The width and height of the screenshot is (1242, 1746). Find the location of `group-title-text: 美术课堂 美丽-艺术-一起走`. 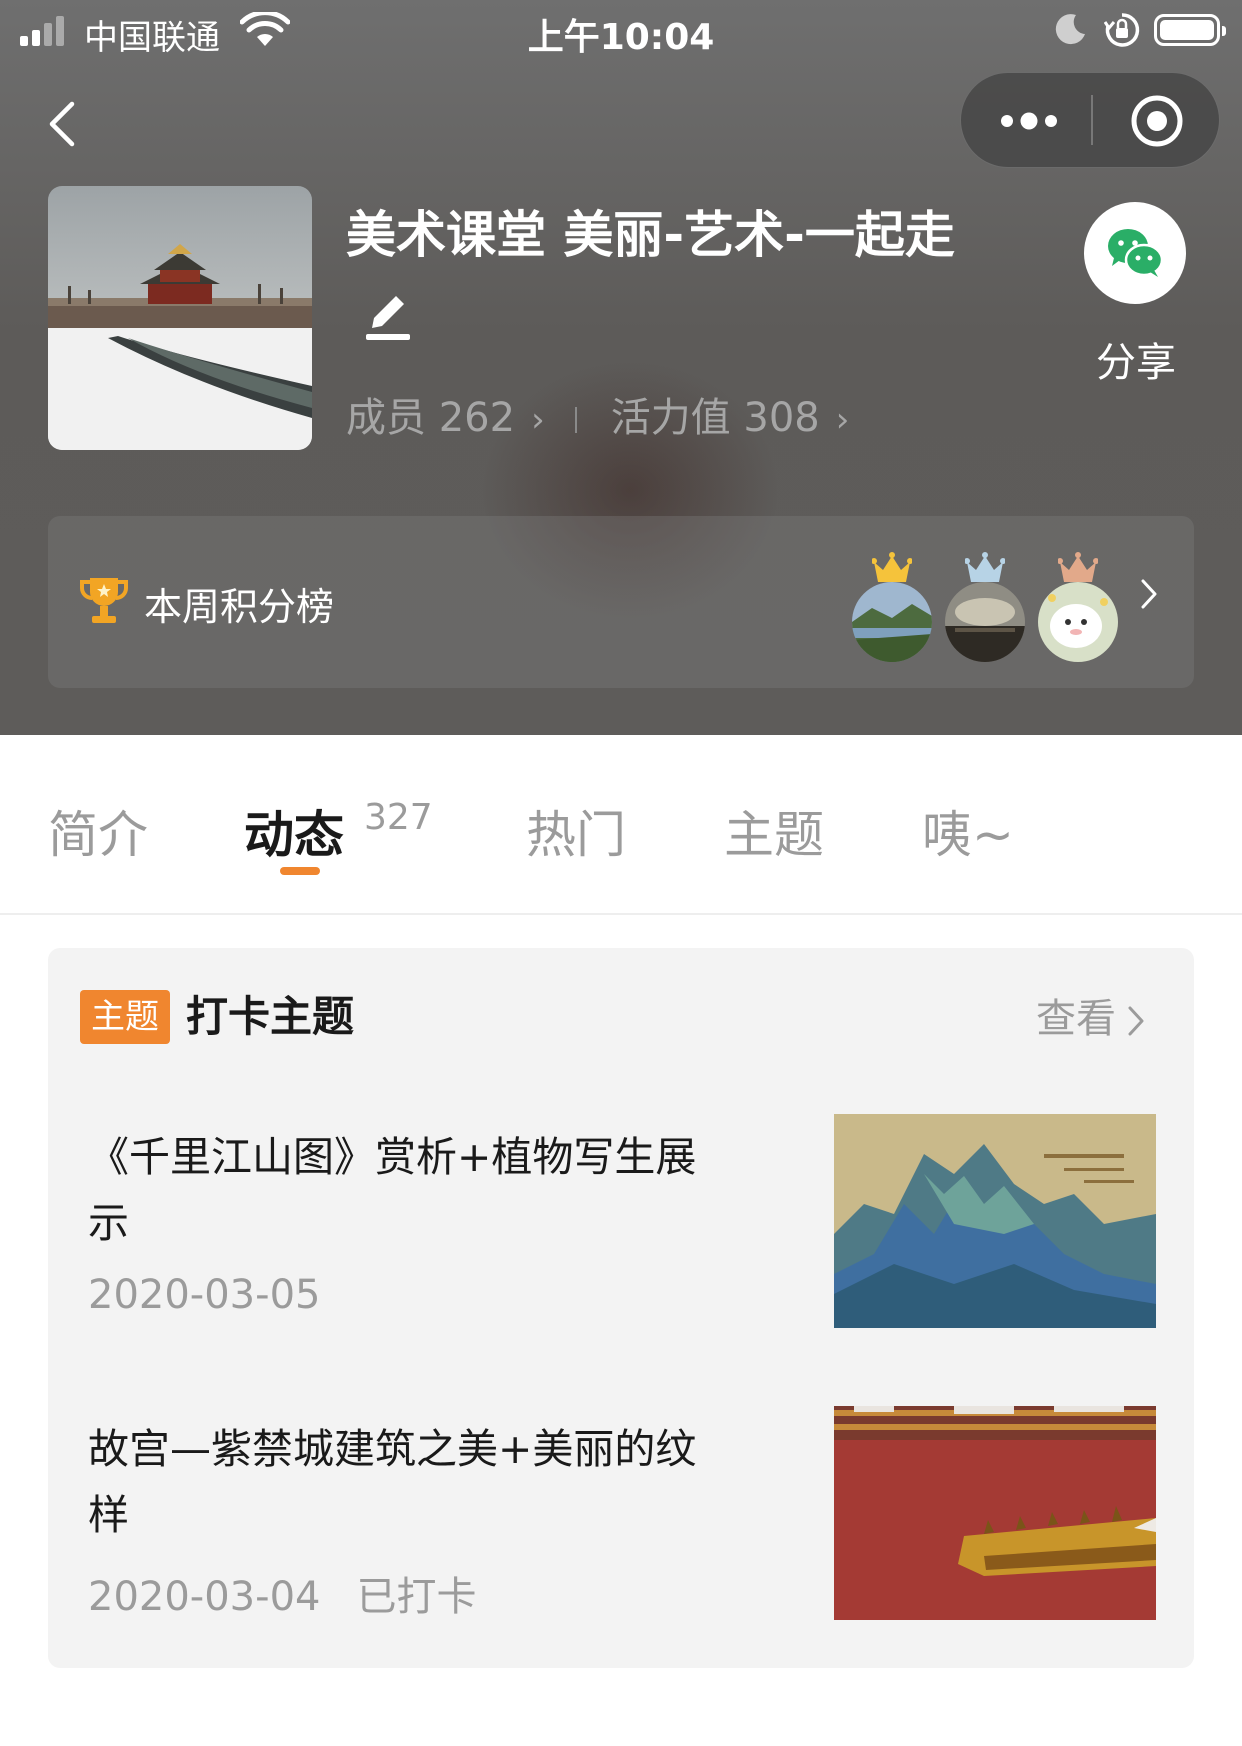

group-title-text: 美术课堂 美丽-艺术-一起走 is located at coordinates (650, 235).